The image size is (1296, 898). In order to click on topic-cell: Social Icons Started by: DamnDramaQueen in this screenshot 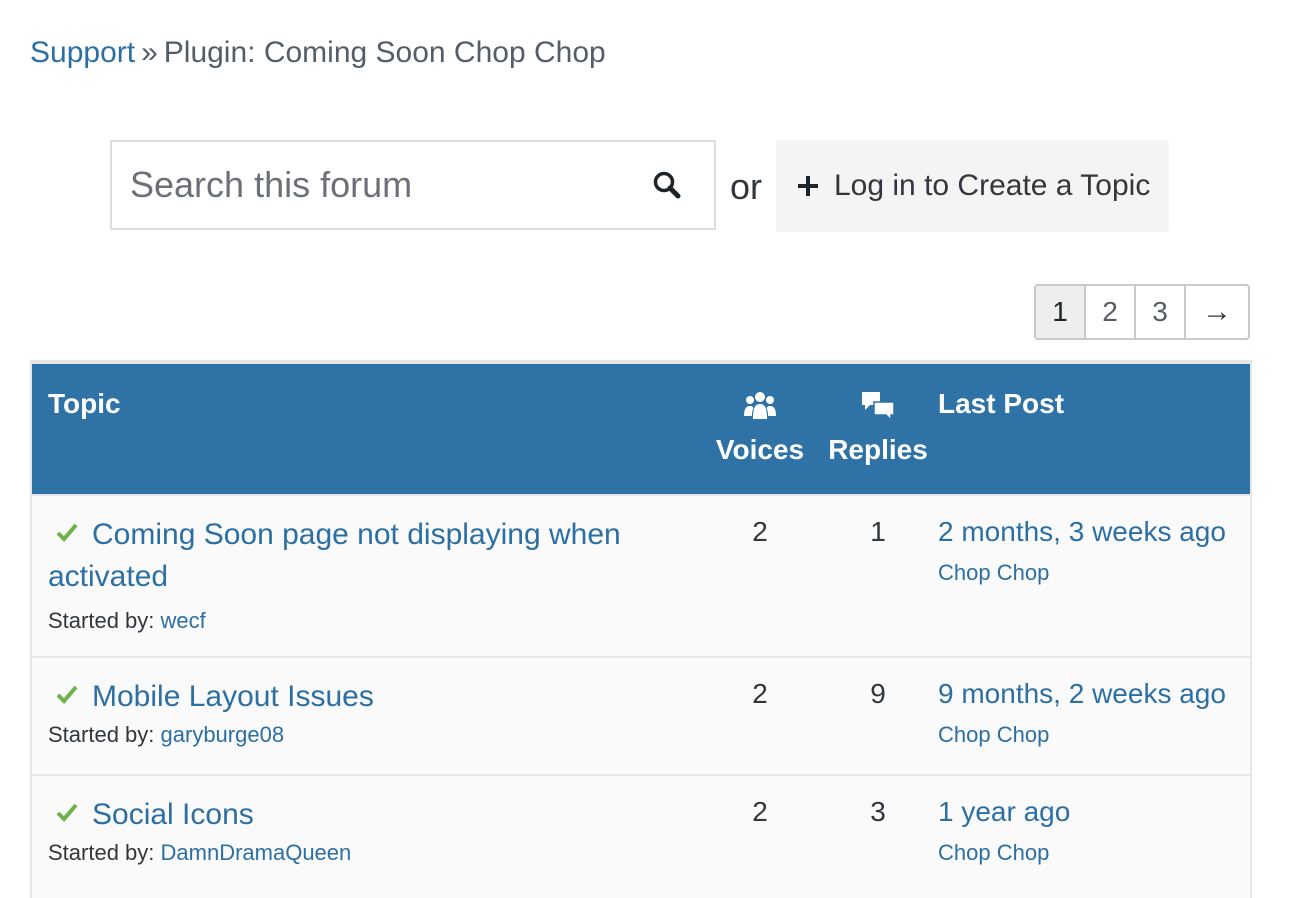, I will do `click(358, 830)`.